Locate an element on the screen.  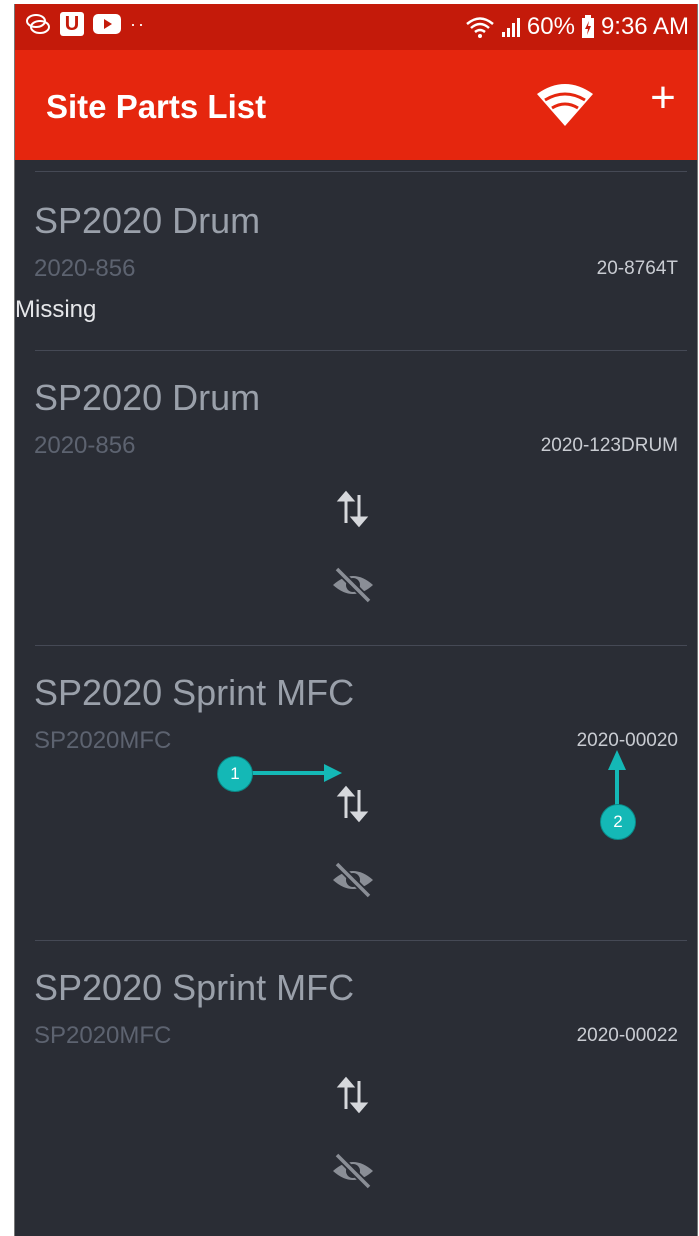
wifi-sync-button is located at coordinates (565, 106).